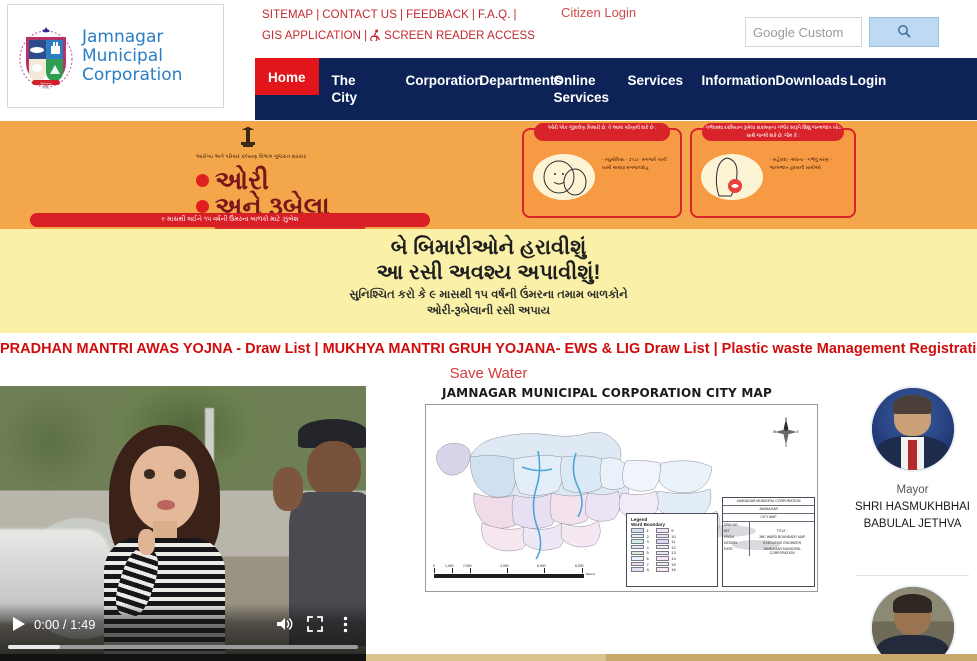  What do you see at coordinates (459, 36) in the screenshot?
I see `link-screen-reader-access: SCREEN READER ACCESS` at bounding box center [459, 36].